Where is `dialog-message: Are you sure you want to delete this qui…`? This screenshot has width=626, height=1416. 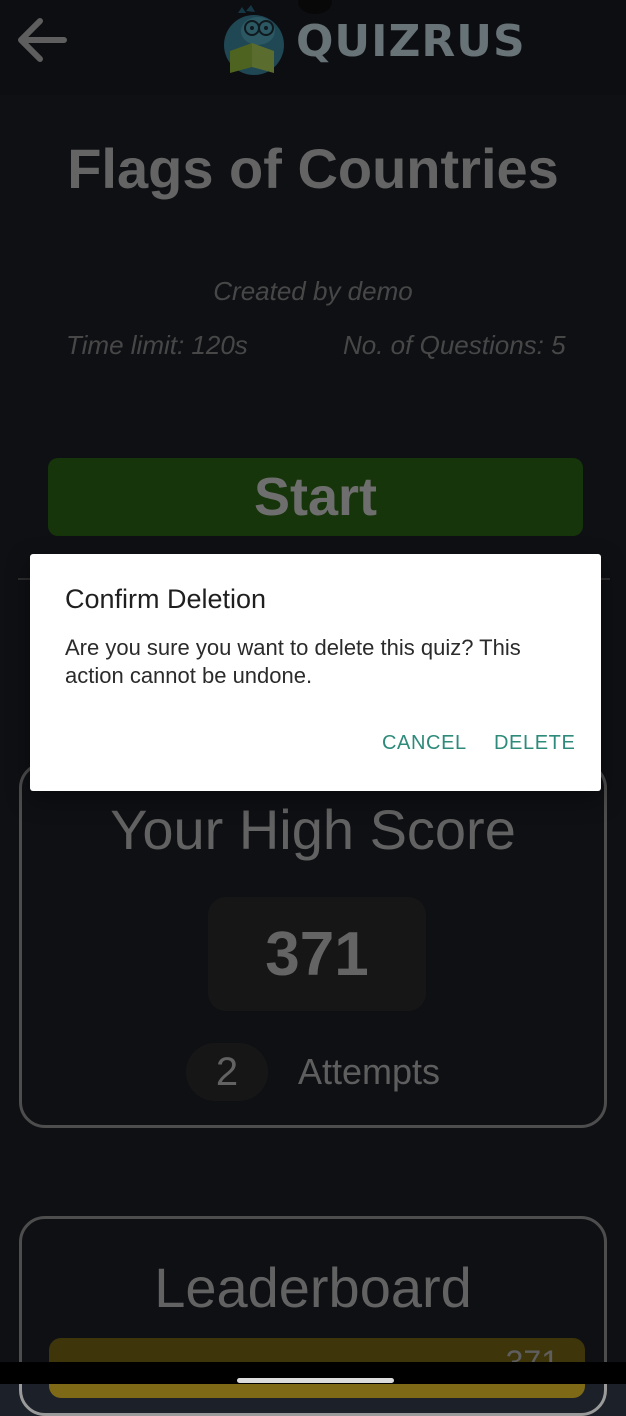 dialog-message: Are you sure you want to delete this qui… is located at coordinates (293, 661).